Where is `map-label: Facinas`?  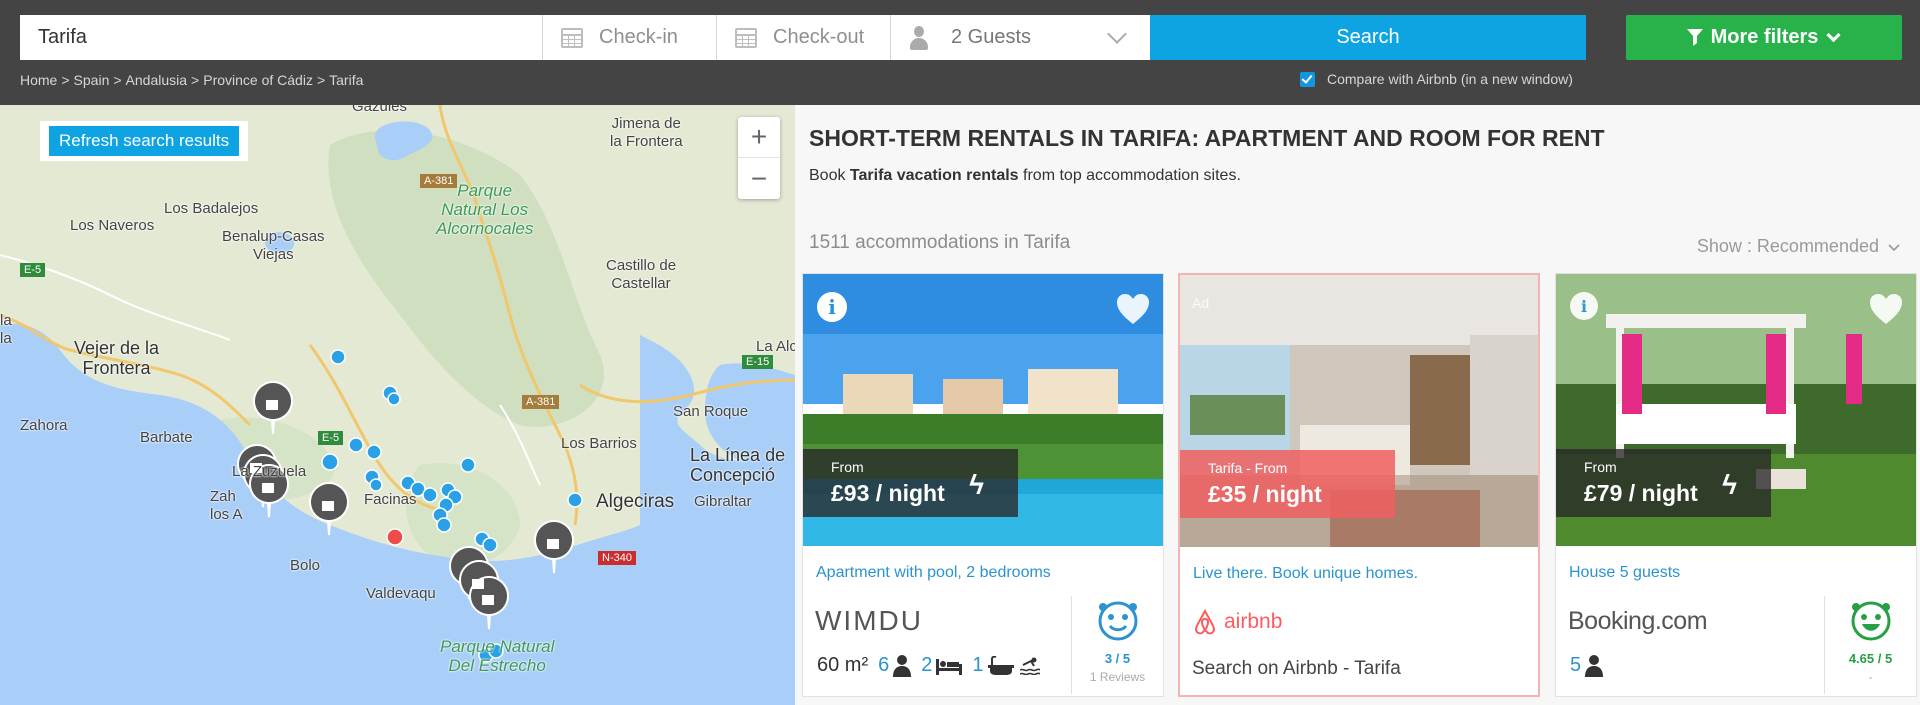 map-label: Facinas is located at coordinates (390, 499).